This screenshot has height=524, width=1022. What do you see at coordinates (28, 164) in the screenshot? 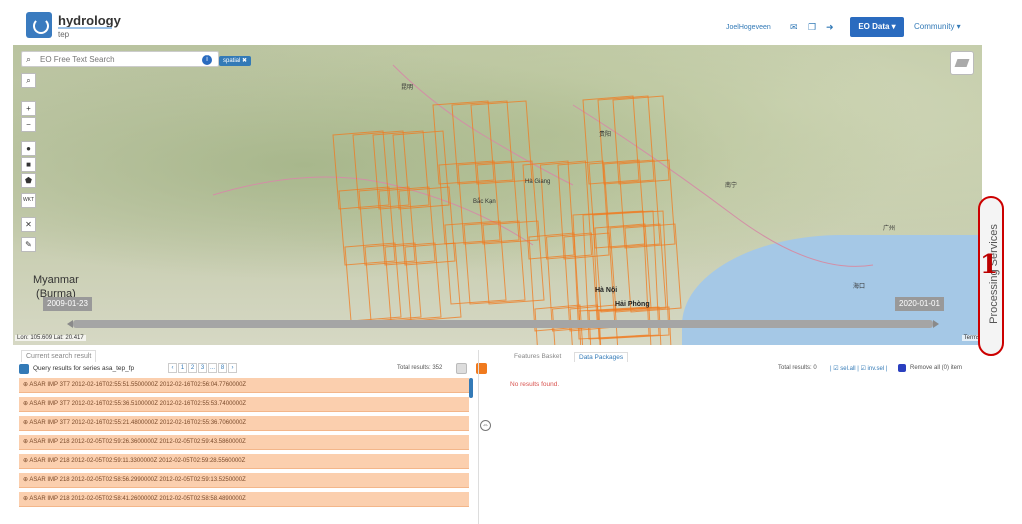
I see `box-tool-icon: ■` at bounding box center [28, 164].